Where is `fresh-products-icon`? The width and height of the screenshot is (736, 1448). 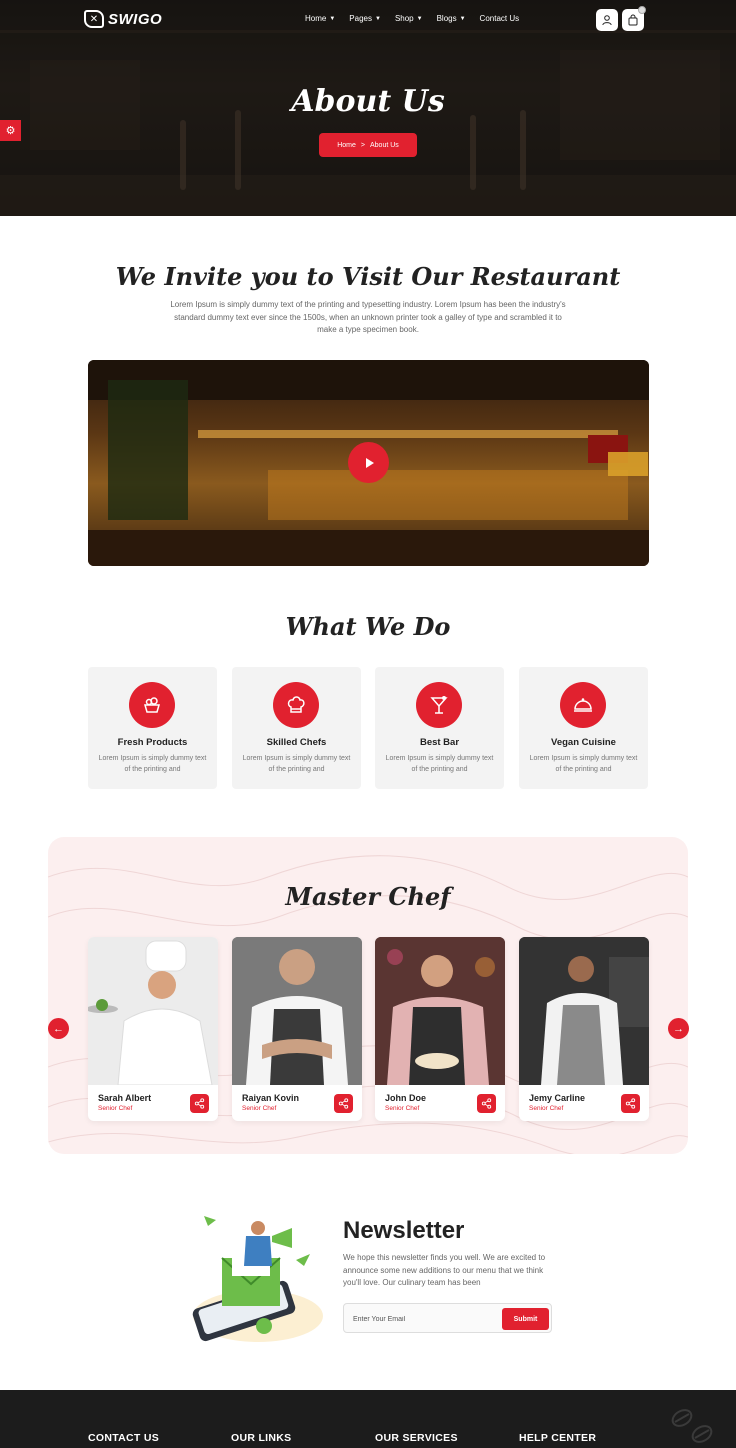
fresh-products-icon is located at coordinates (152, 705).